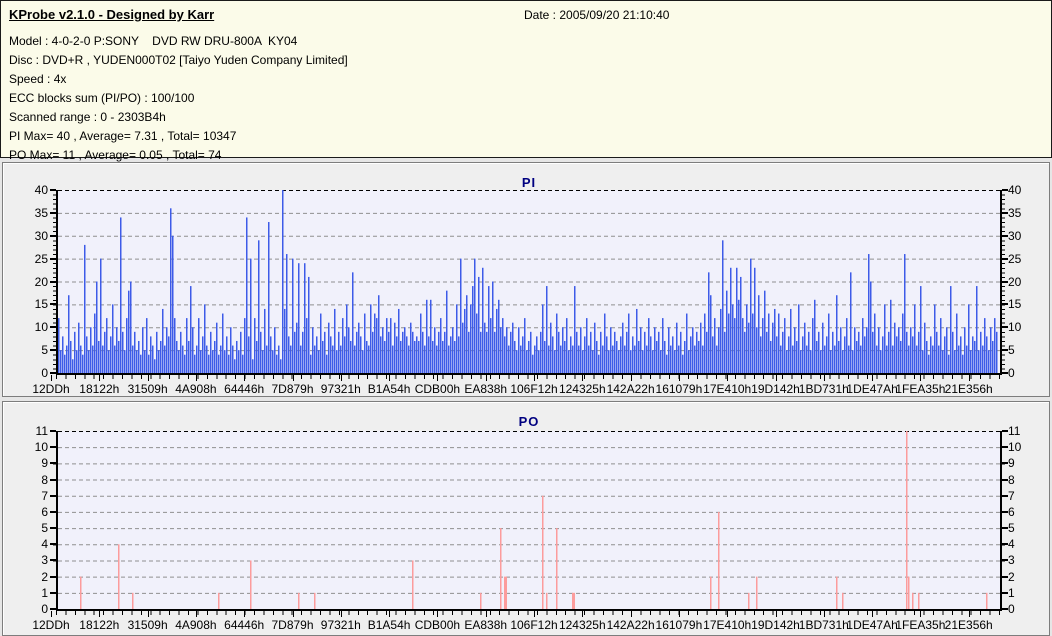 The height and width of the screenshot is (636, 1052). I want to click on pi-y-axis-label-left: 5, so click(44, 350).